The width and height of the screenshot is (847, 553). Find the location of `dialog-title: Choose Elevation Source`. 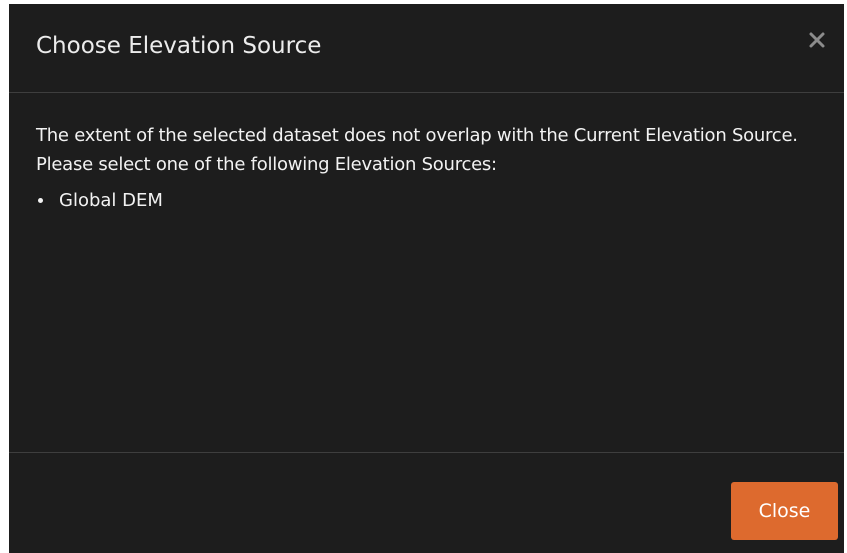

dialog-title: Choose Elevation Source is located at coordinates (179, 46).